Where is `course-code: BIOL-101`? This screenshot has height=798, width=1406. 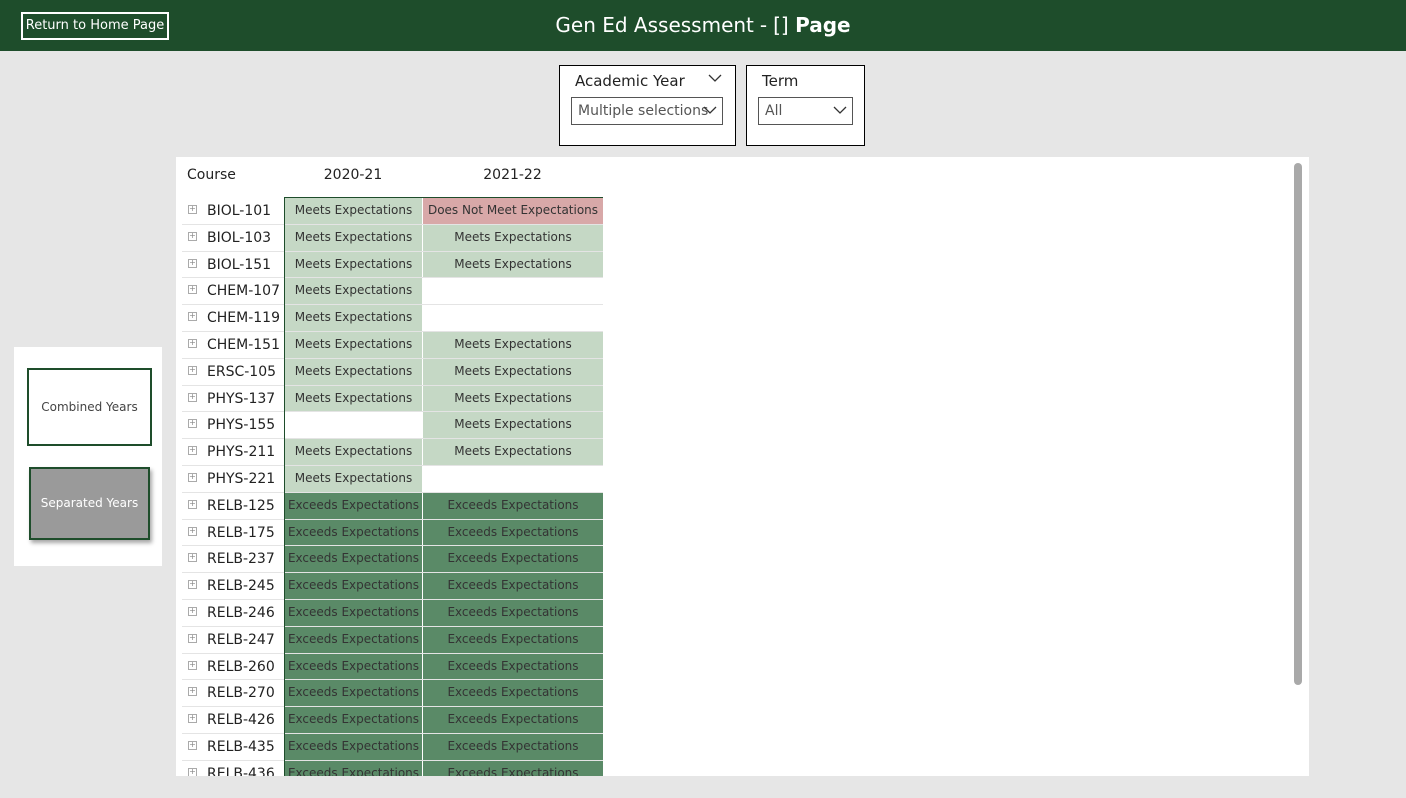
course-code: BIOL-101 is located at coordinates (239, 211).